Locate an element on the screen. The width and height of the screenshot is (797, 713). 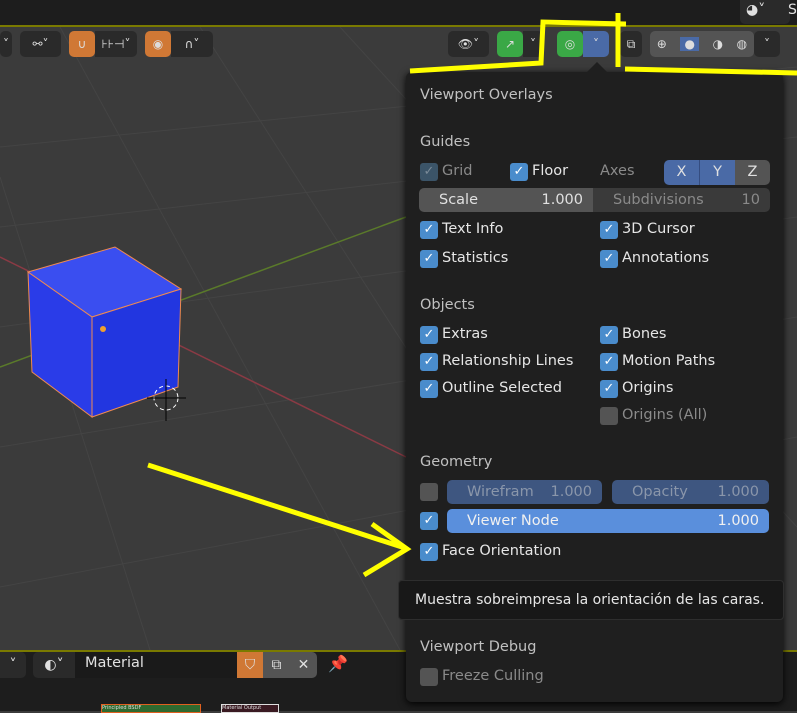
statistics-checkbox: ✓ is located at coordinates (429, 259).